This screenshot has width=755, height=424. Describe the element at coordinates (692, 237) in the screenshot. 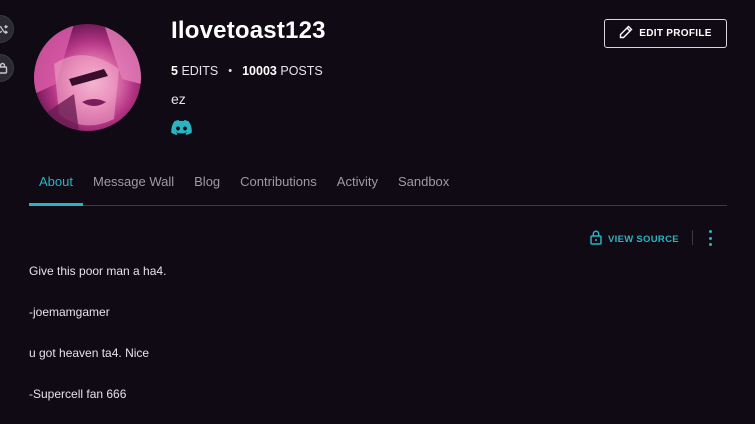

I see `toolbar-divider` at that location.